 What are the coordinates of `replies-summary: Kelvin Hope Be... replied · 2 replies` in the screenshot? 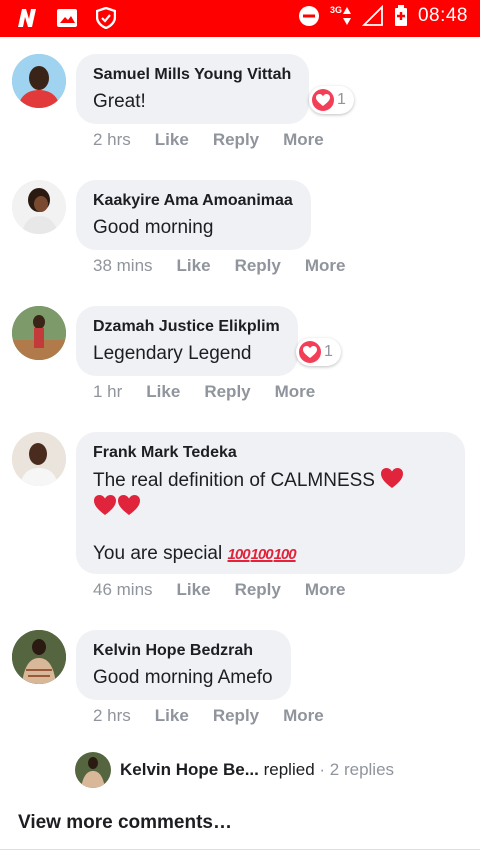 It's located at (257, 770).